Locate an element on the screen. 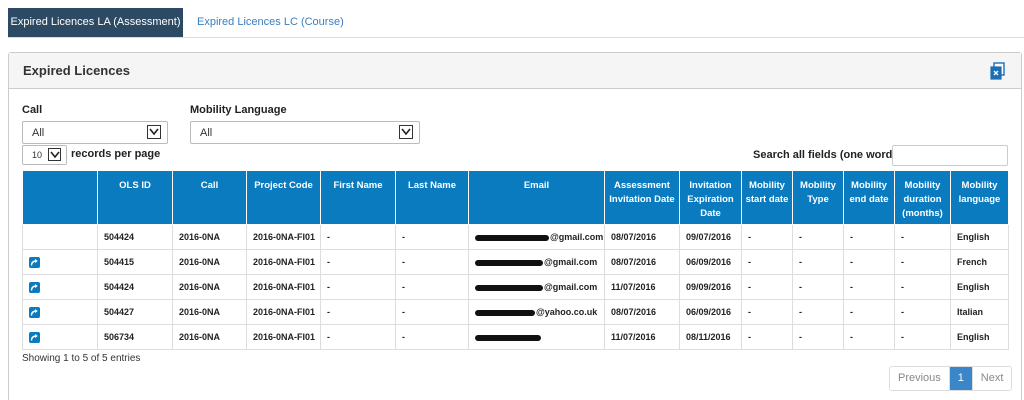 Image resolution: width=1024 pixels, height=400 pixels. page-1-button: 1 is located at coordinates (960, 378).